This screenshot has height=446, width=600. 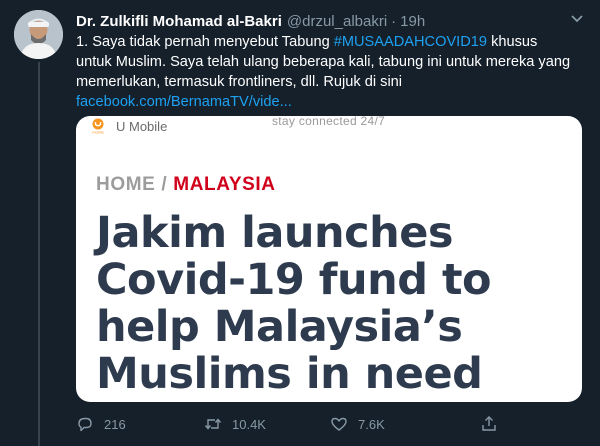 What do you see at coordinates (179, 21) in the screenshot?
I see `author-name: Dr. Zulkifli Mohamad al-Bakri` at bounding box center [179, 21].